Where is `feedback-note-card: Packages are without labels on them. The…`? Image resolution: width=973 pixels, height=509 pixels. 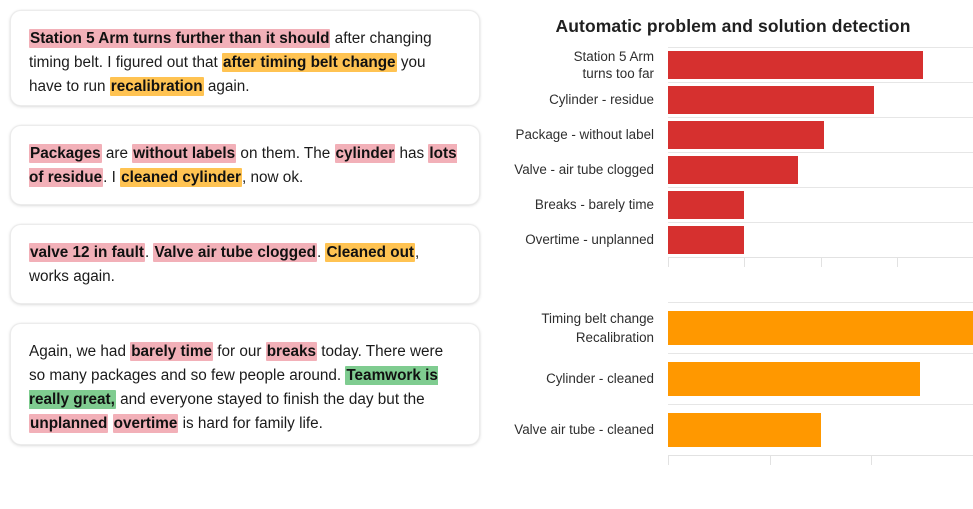
feedback-note-card: Packages are without labels on them. The… is located at coordinates (245, 165).